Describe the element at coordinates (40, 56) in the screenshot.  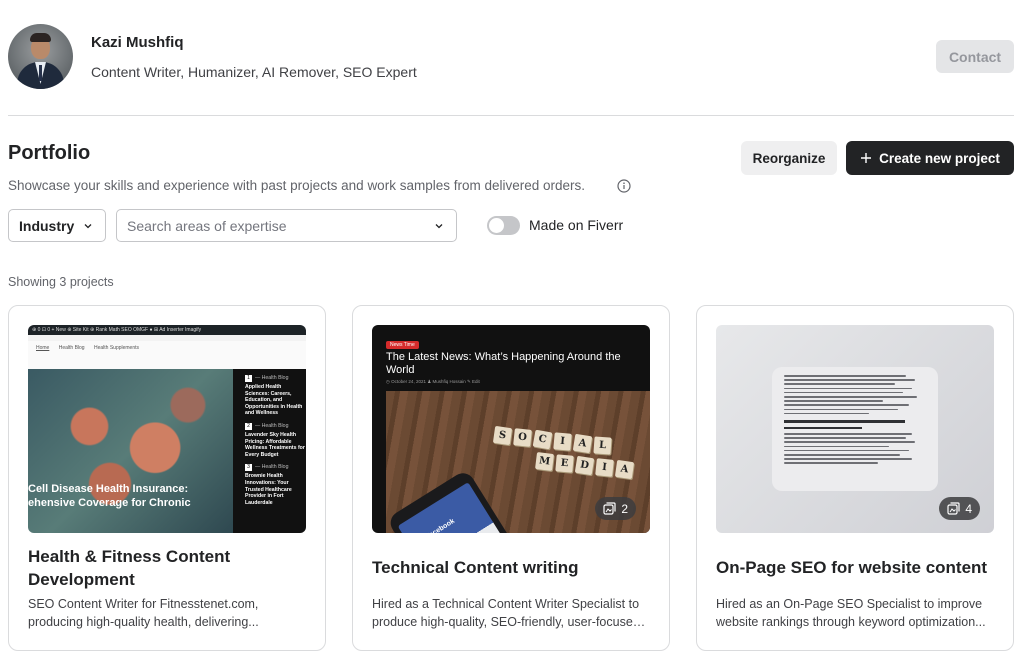
I see `avatar` at that location.